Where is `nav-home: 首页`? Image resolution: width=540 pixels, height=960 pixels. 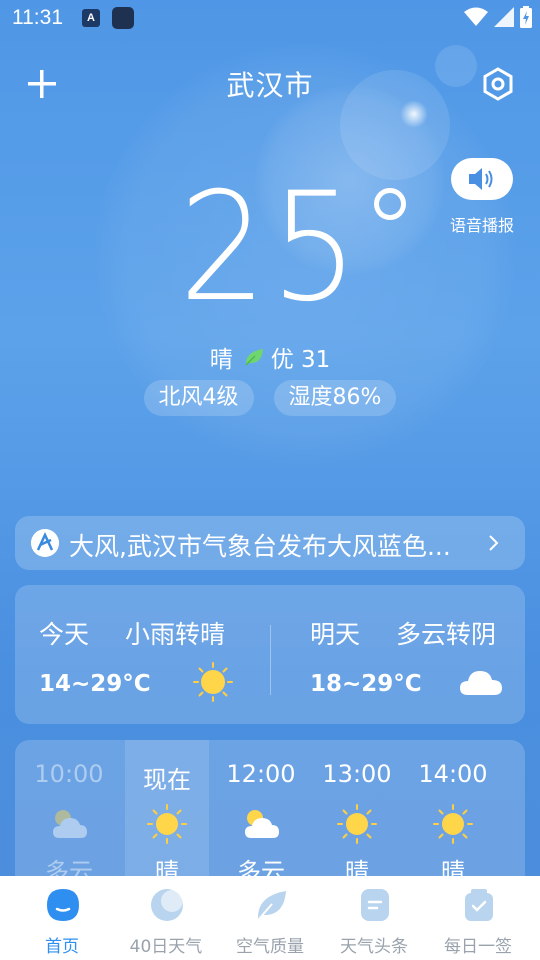 nav-home: 首页 is located at coordinates (62, 918).